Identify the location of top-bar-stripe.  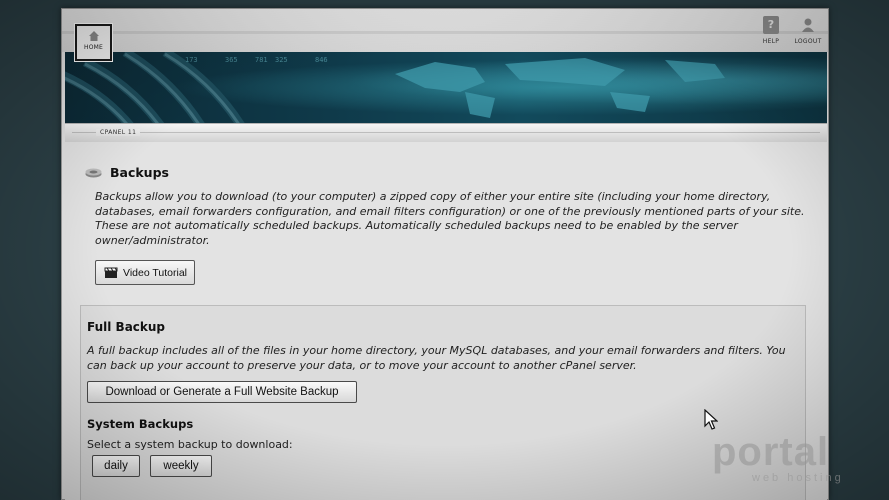
(445, 32).